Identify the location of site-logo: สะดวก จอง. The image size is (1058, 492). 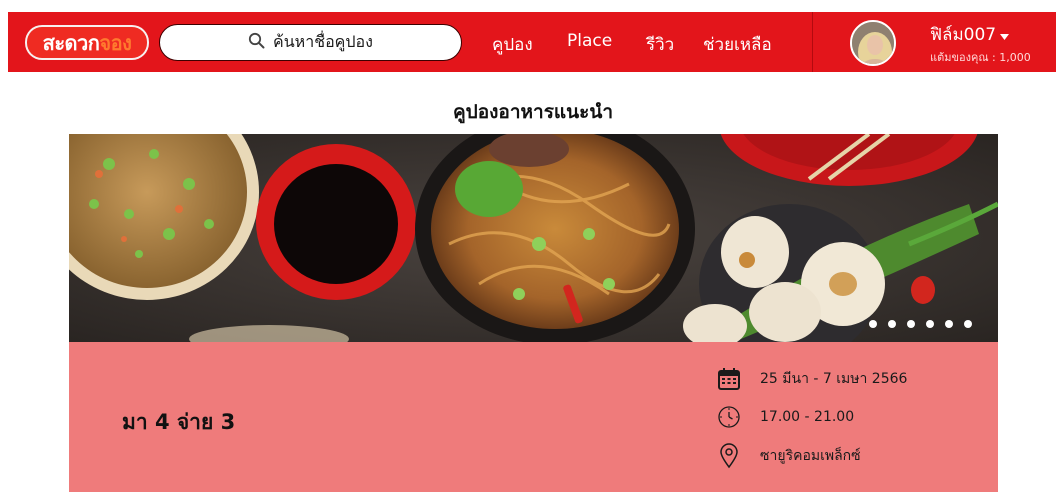
(87, 42).